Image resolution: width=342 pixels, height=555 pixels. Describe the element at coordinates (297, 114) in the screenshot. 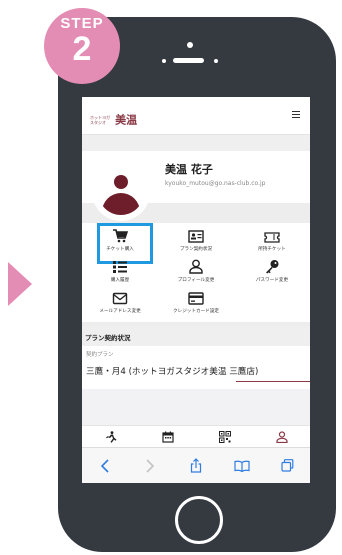

I see `hamburger-menu-icon` at that location.